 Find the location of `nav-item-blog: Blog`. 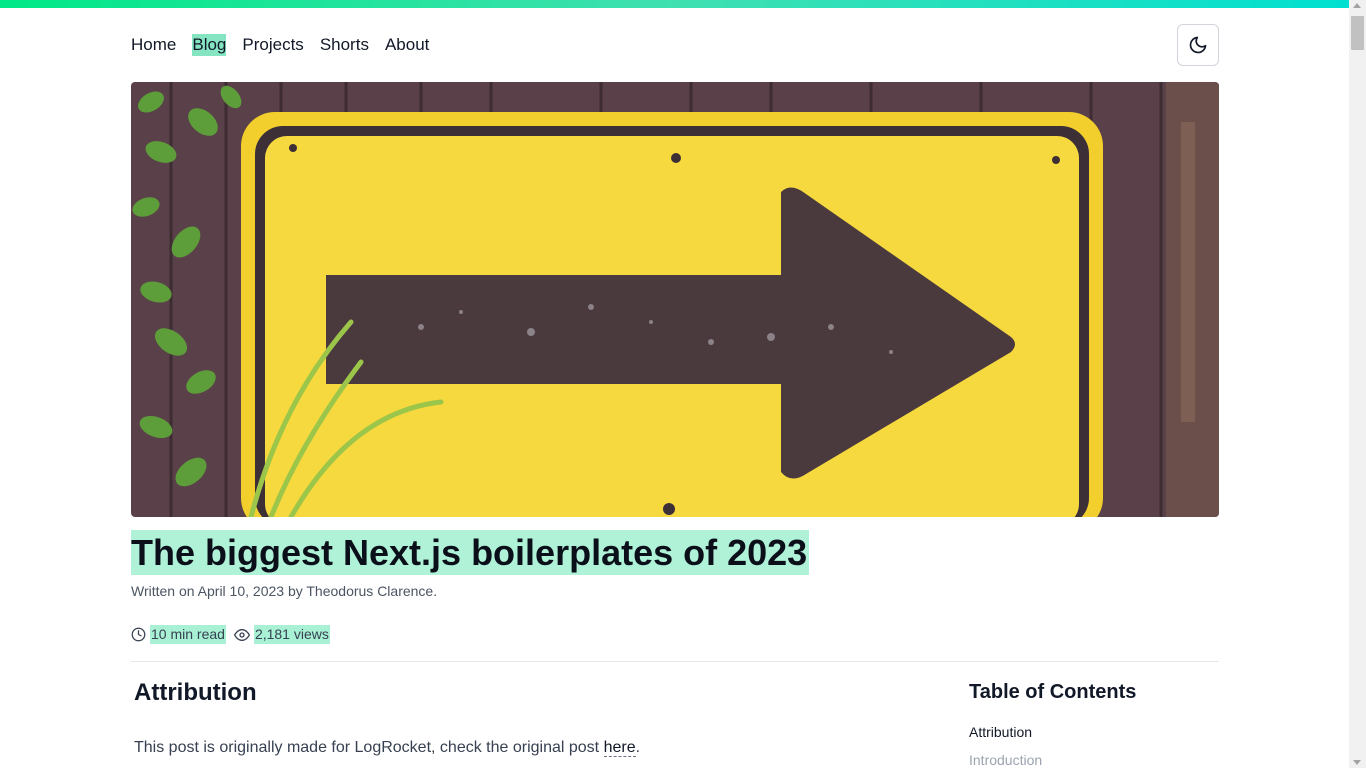

nav-item-blog: Blog is located at coordinates (209, 45).